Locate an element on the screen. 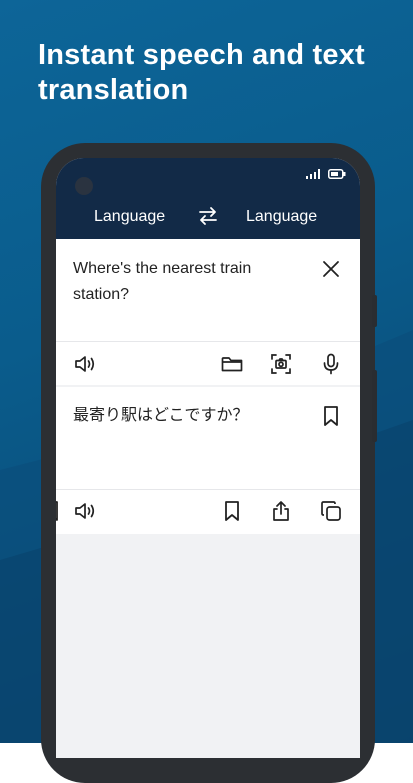 The image size is (413, 783). translation-panel: 最寄り駅はどこですか？ is located at coordinates (208, 460).